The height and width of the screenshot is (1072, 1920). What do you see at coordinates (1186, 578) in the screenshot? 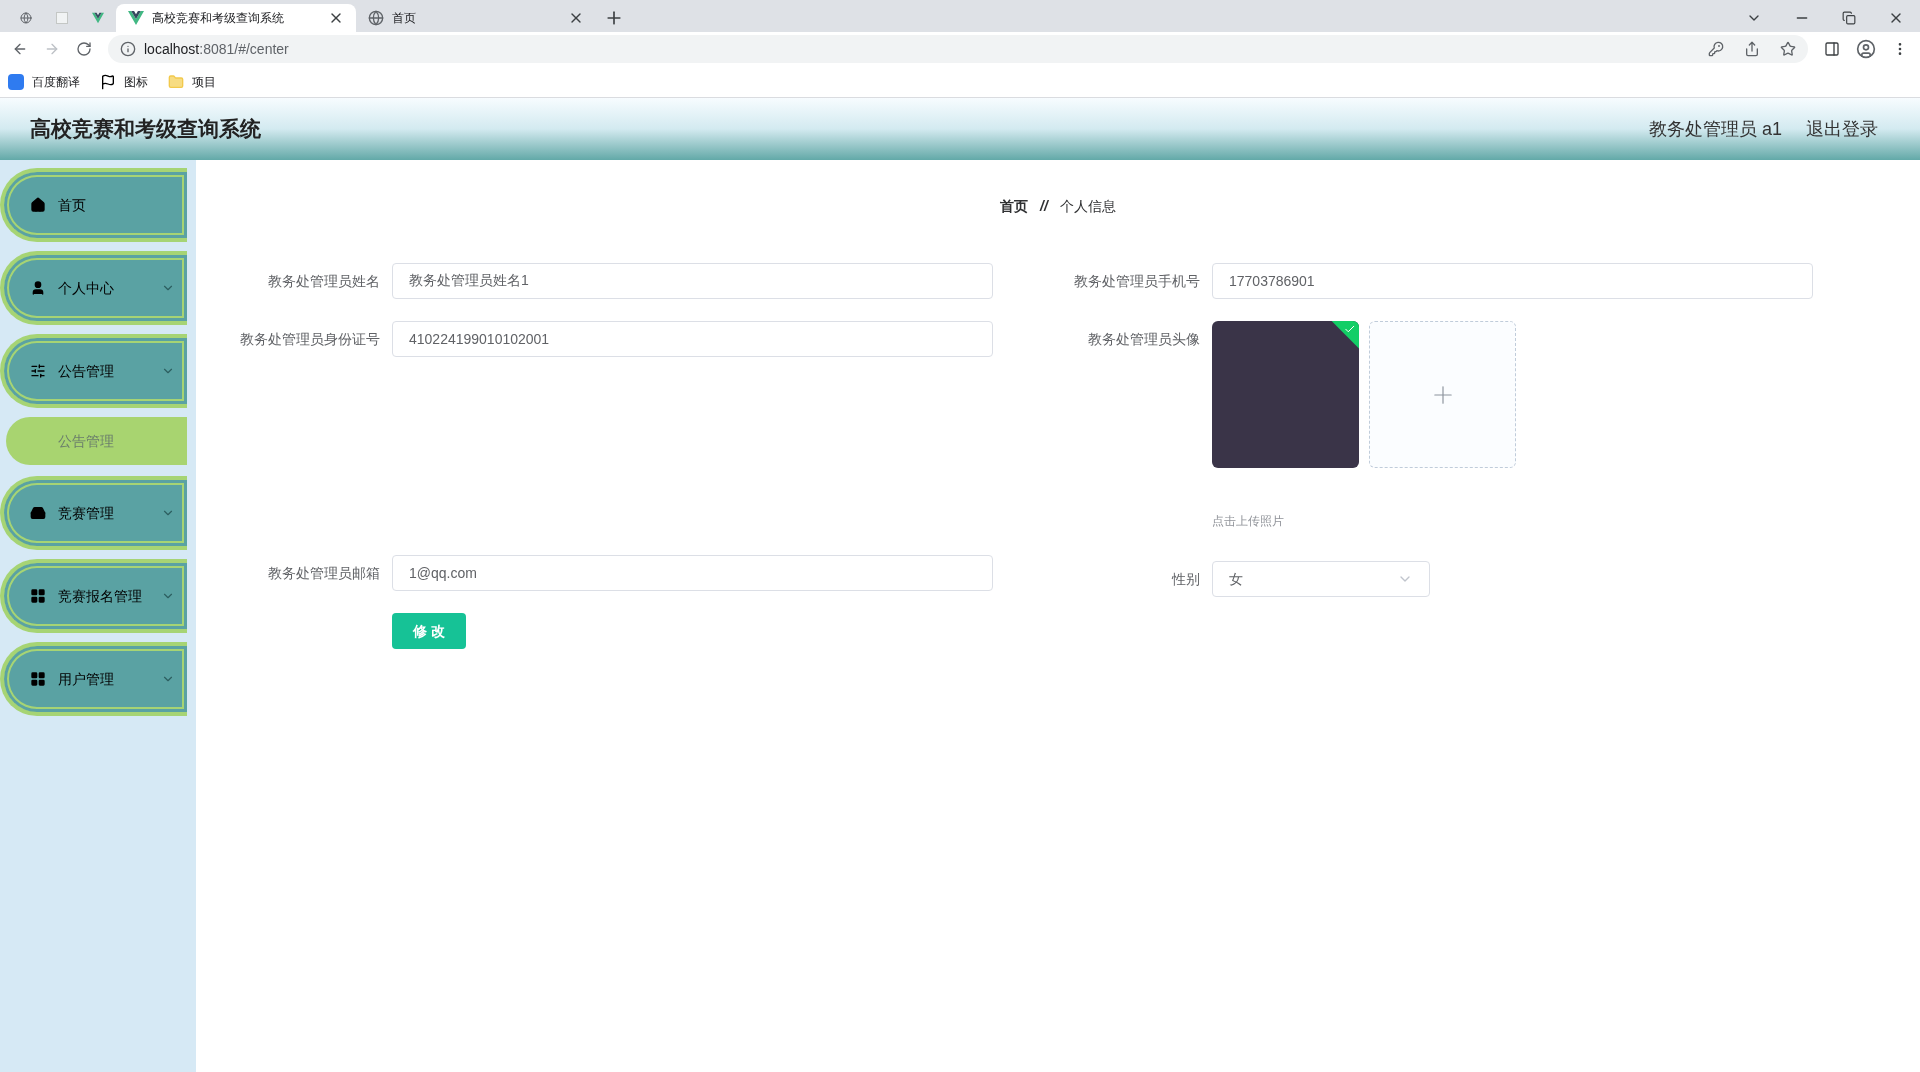
I see `field-label: 性别` at bounding box center [1186, 578].